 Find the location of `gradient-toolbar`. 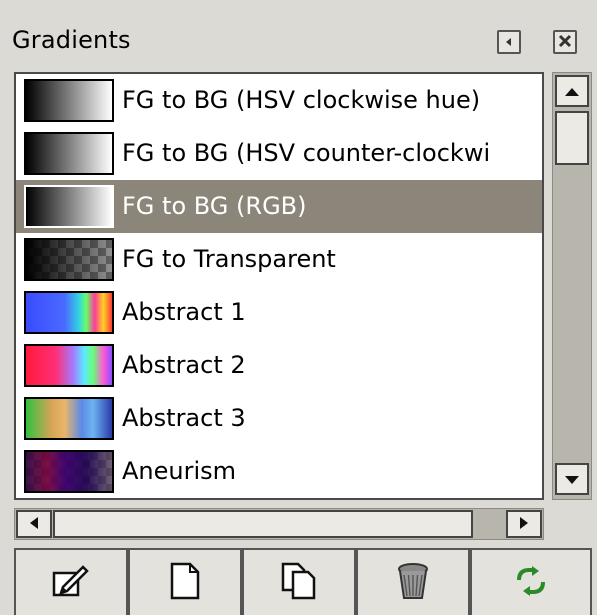

gradient-toolbar is located at coordinates (303, 581).